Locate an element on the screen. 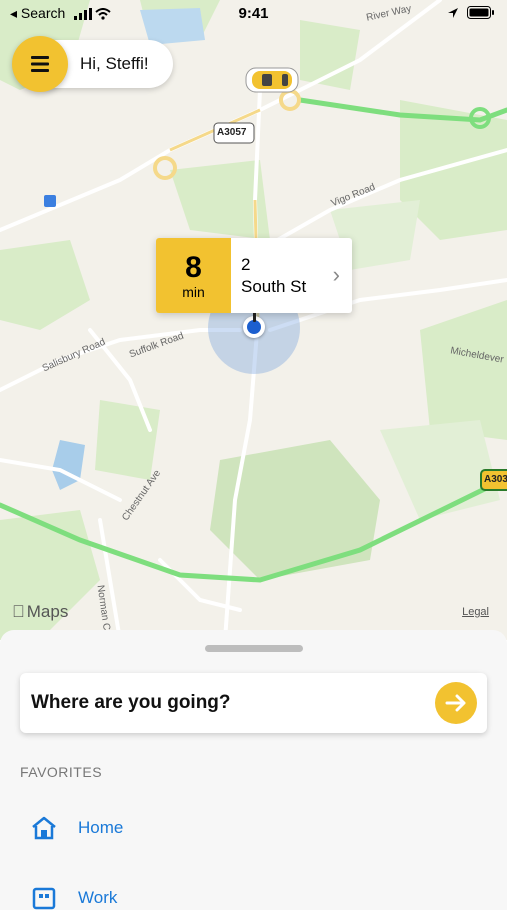 This screenshot has height=910, width=507. destination-prompt: Where are you going? is located at coordinates (131, 702).